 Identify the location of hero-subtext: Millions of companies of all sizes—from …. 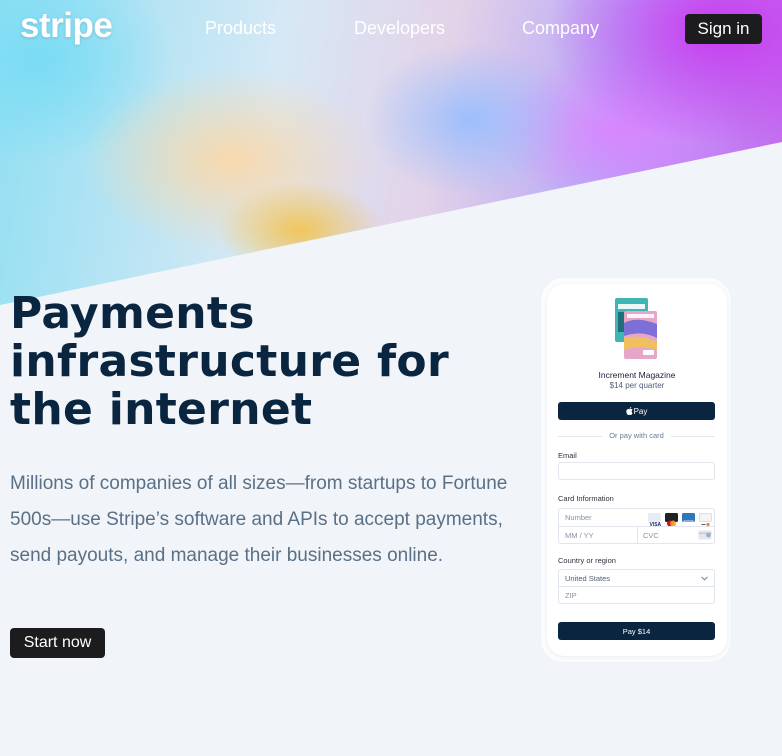
(259, 519).